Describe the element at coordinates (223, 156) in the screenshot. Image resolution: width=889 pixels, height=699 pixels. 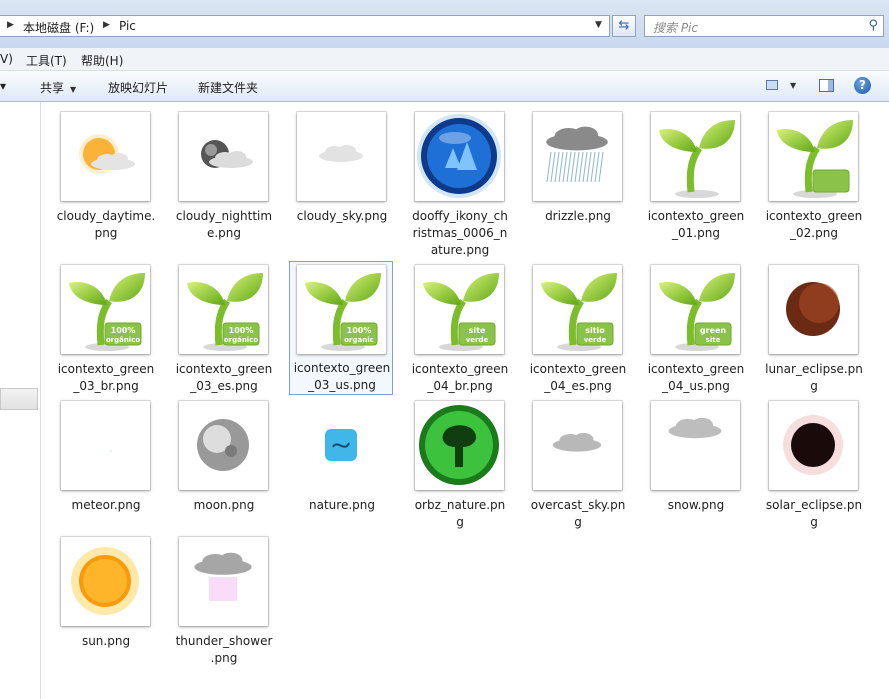
I see `cloudy-nighttime-icon` at that location.